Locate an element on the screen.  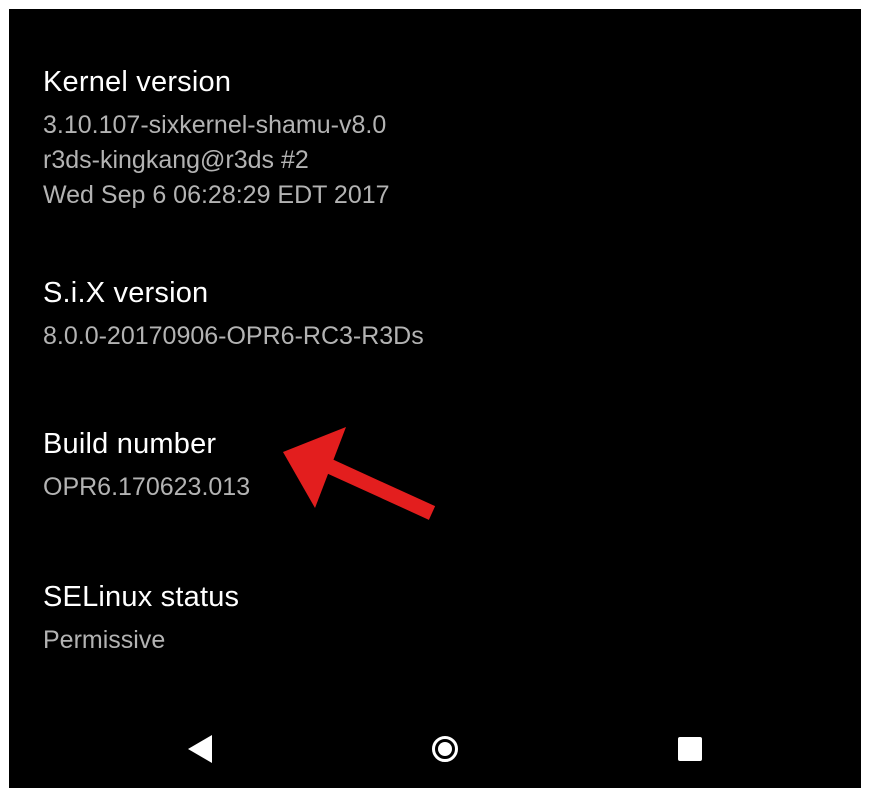
setting-title: Build number is located at coordinates (130, 444).